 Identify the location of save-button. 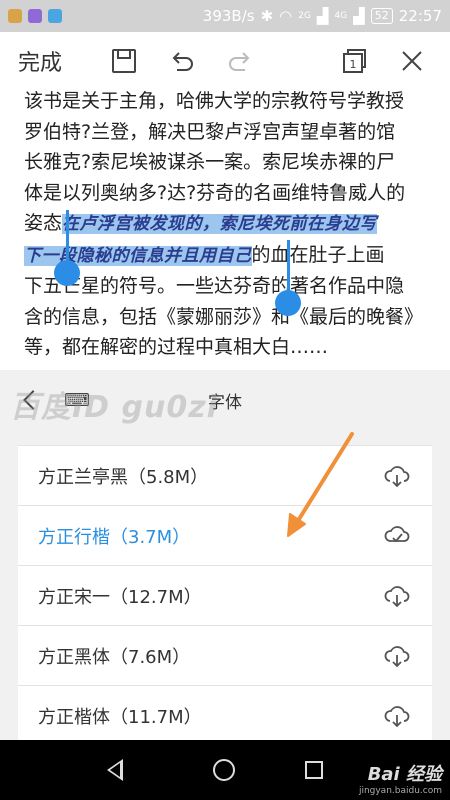
(124, 61).